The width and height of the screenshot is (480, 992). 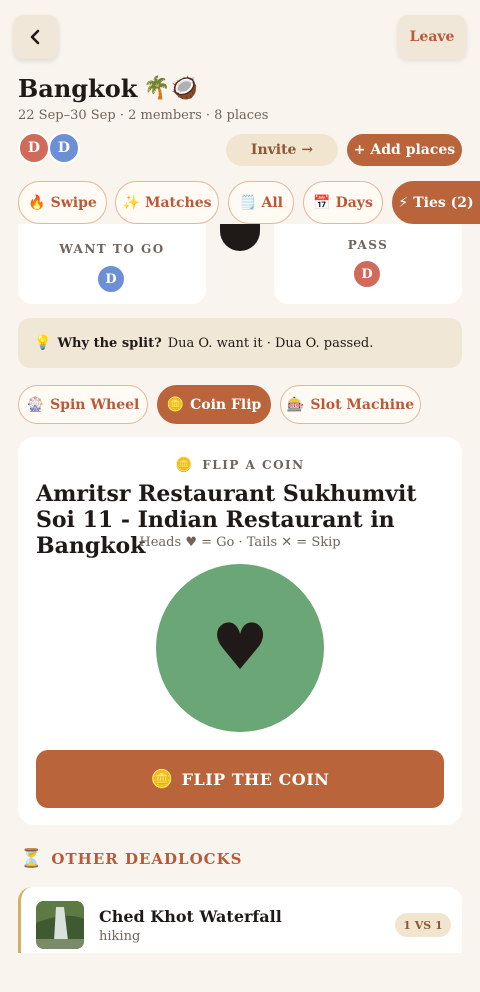 What do you see at coordinates (362, 404) in the screenshot?
I see `pill-label: Slot Machine` at bounding box center [362, 404].